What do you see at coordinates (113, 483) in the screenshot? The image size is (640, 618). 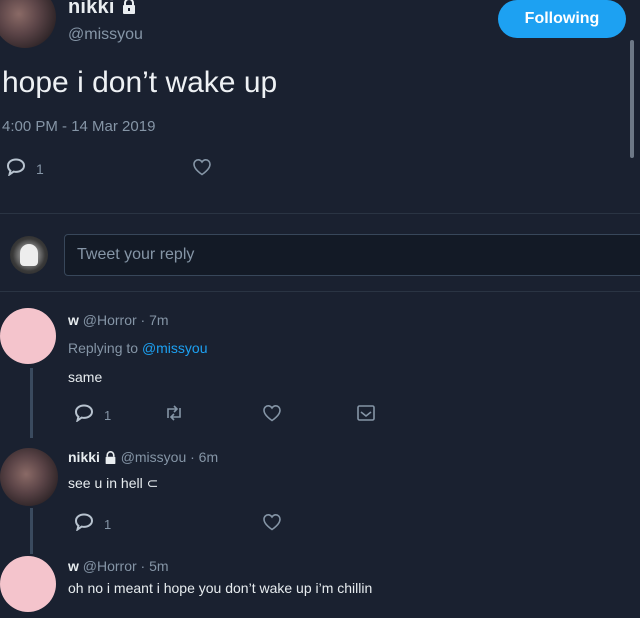 I see `reply-text: see u in hell ⊂` at bounding box center [113, 483].